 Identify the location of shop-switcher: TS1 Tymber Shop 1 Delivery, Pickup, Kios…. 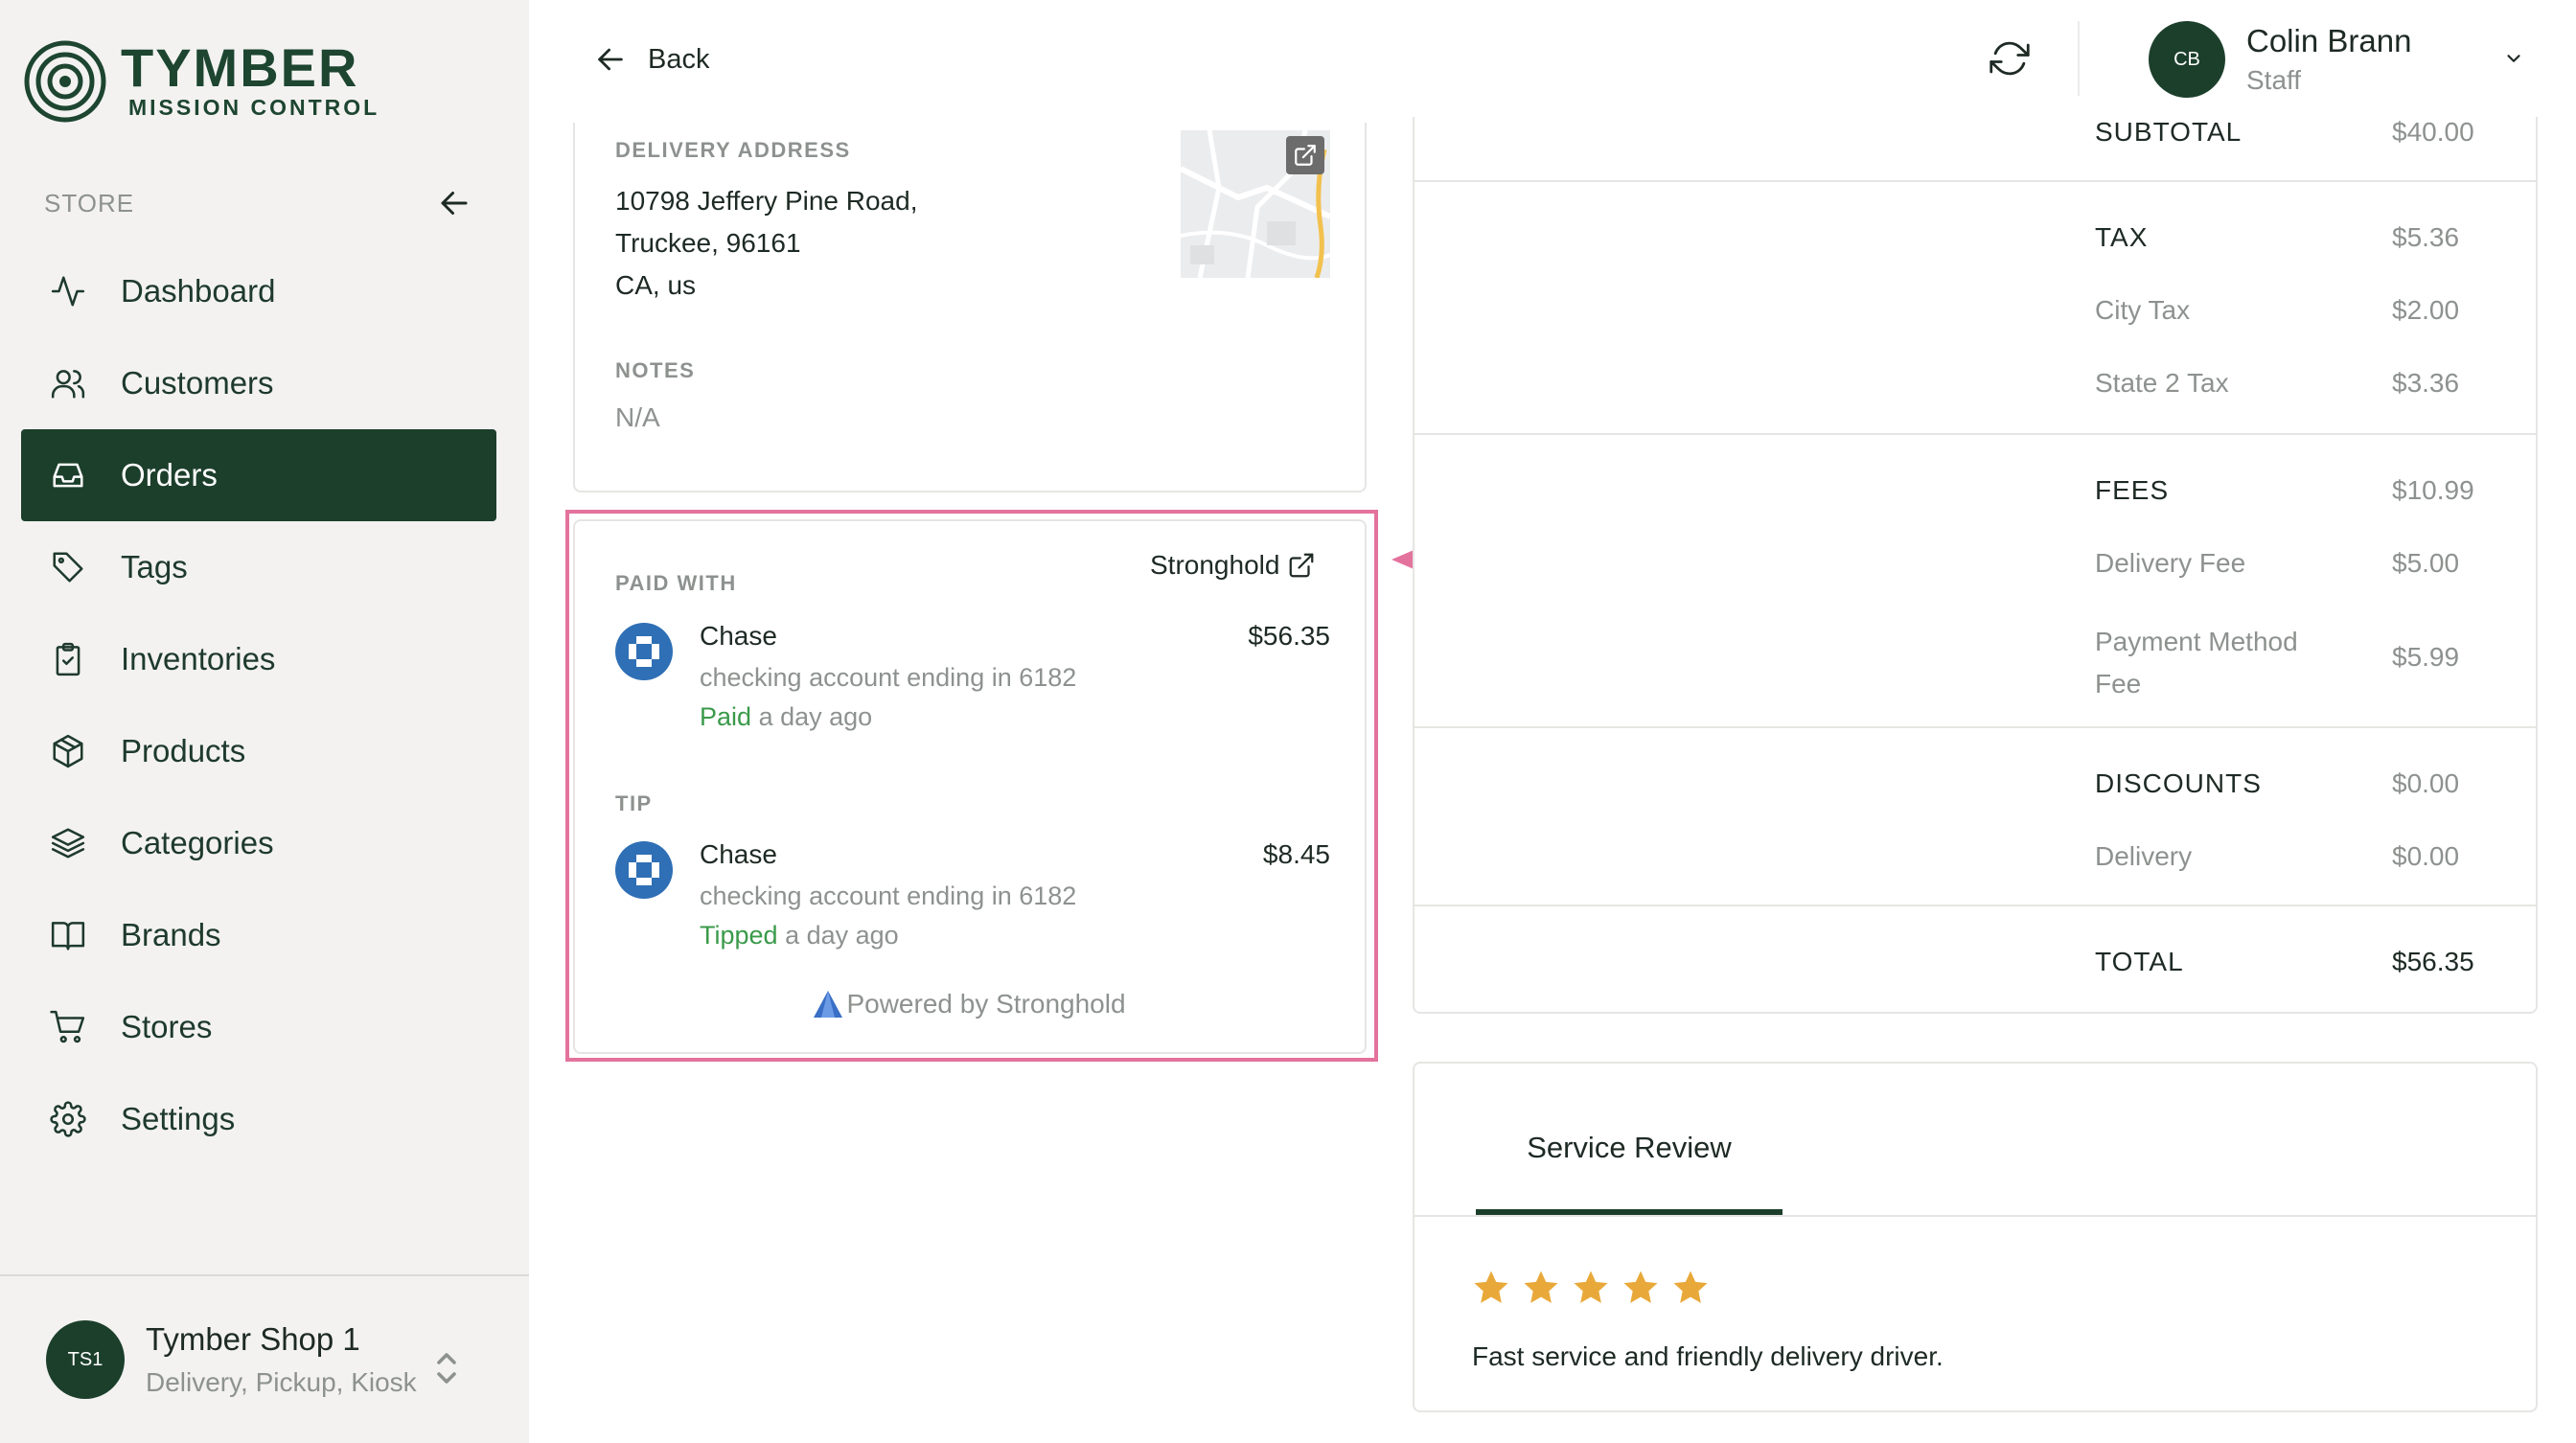
(264, 1358).